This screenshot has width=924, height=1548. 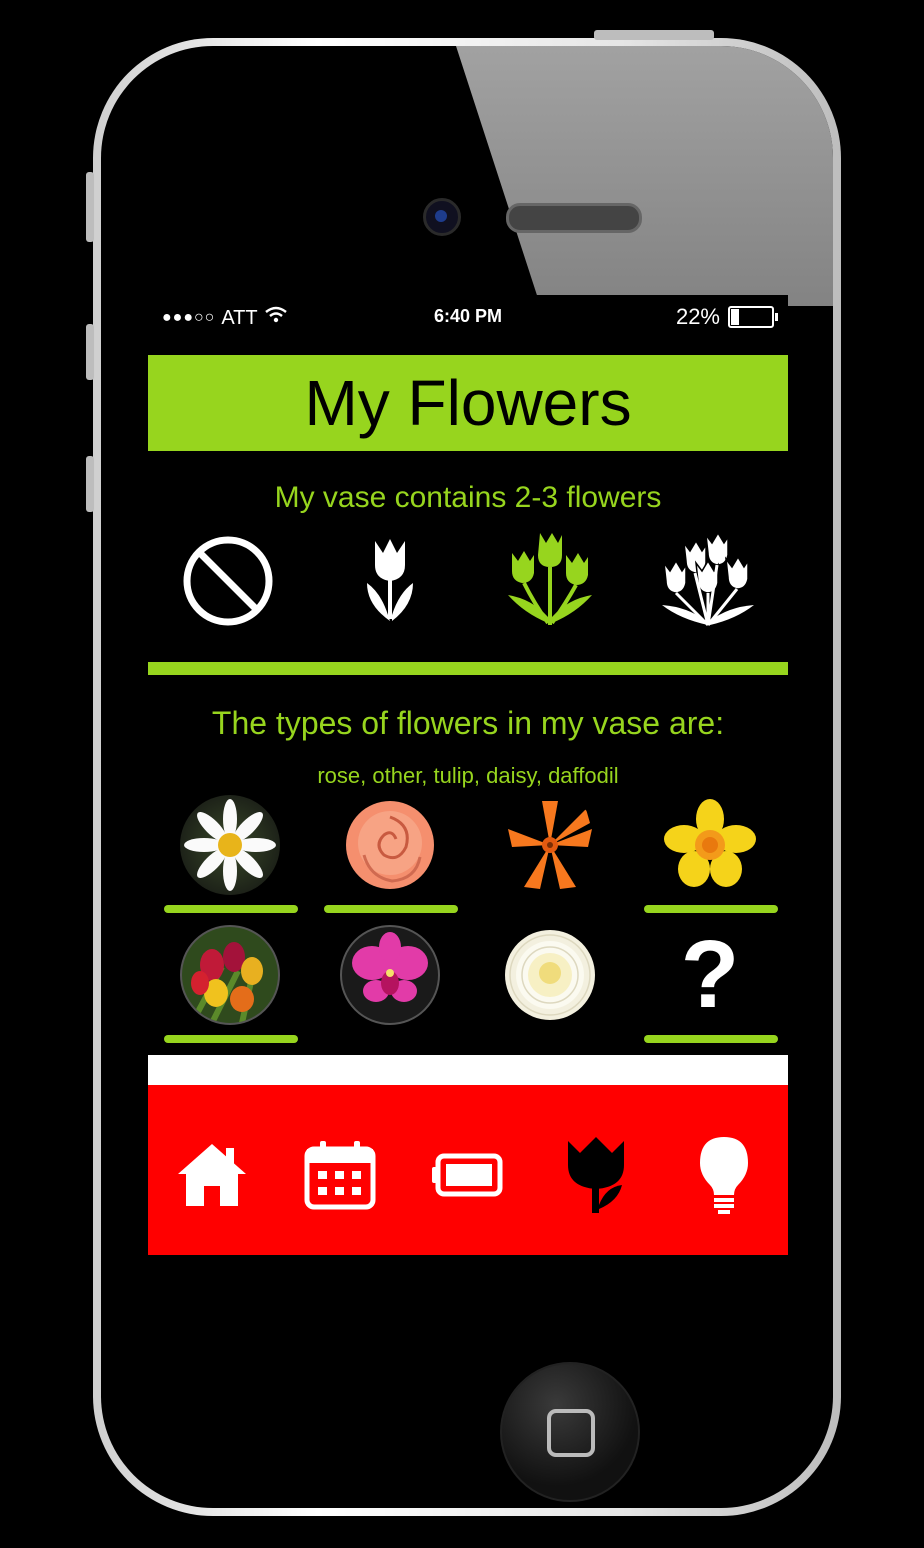 I want to click on flower-option-chrysanthemum, so click(x=551, y=984).